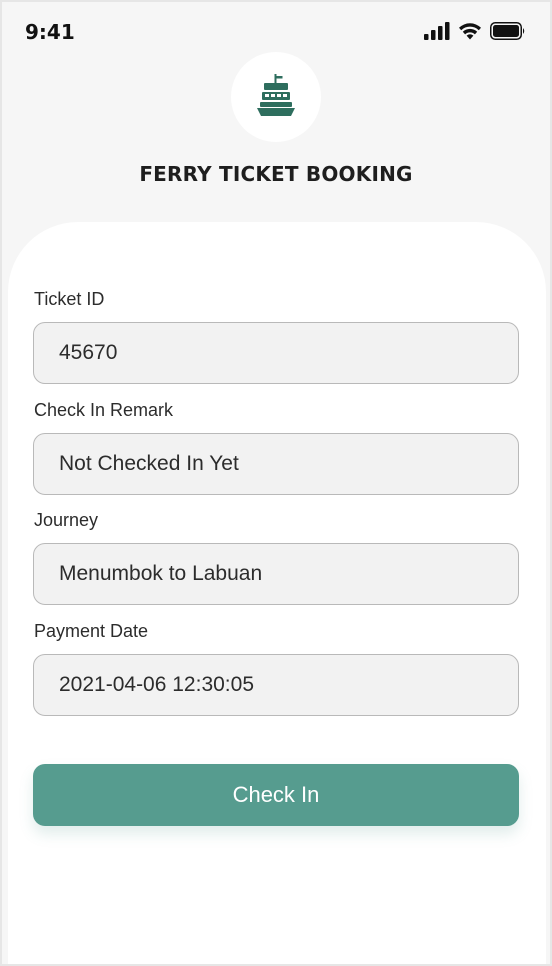  Describe the element at coordinates (276, 353) in the screenshot. I see `ticket-id-field: 45670` at that location.